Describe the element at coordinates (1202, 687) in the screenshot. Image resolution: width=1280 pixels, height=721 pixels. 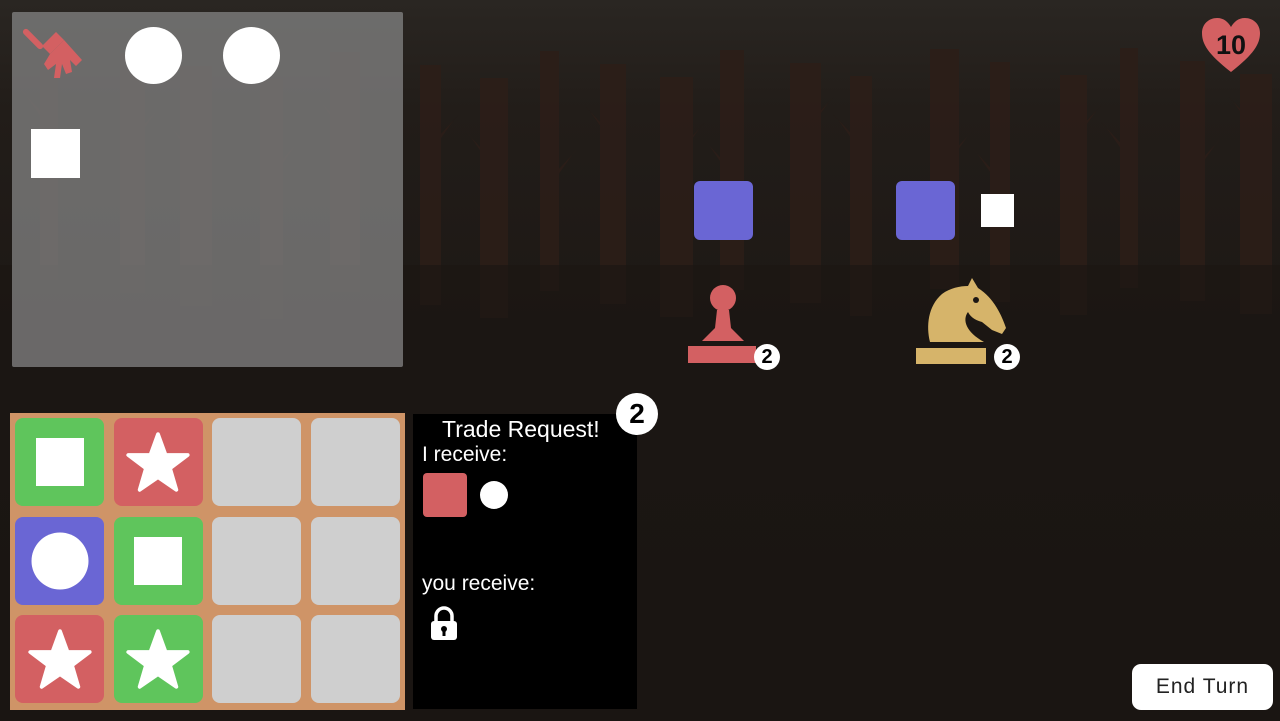
I see `end-turn-button: End Turn` at that location.